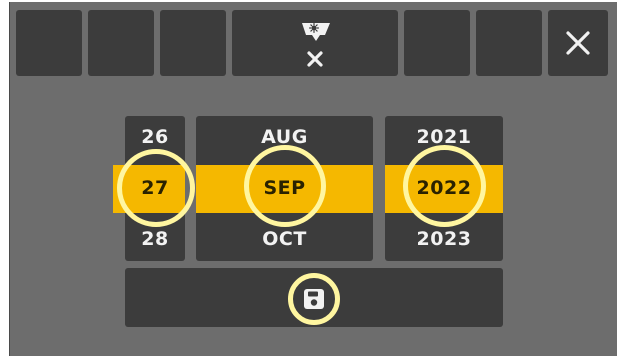  Describe the element at coordinates (155, 239) in the screenshot. I see `day-next-value: 28` at that location.